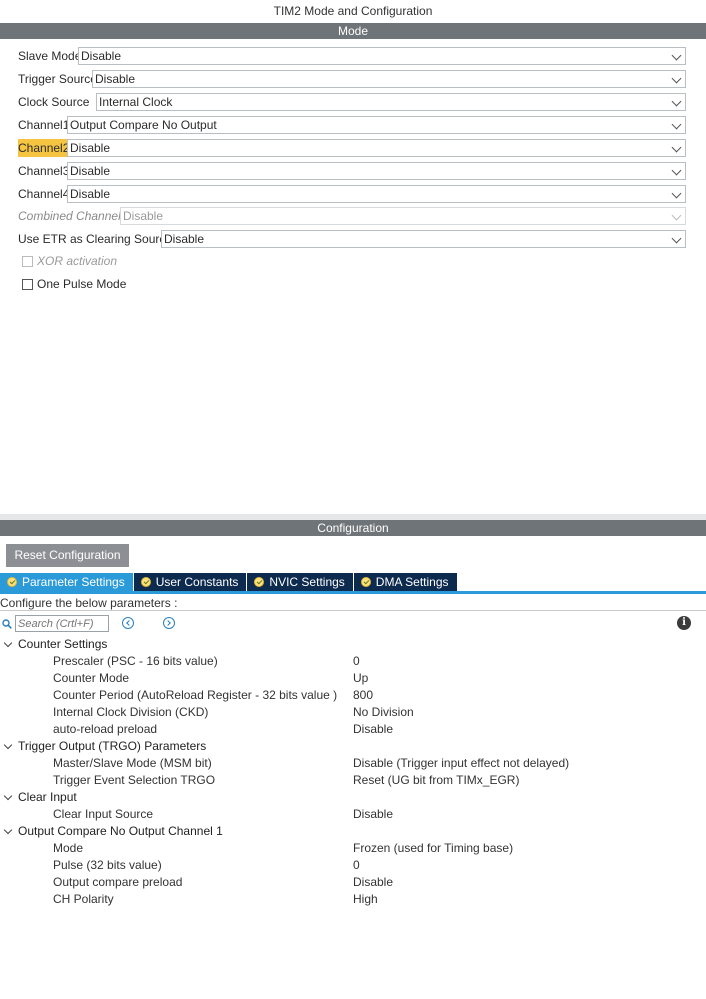  What do you see at coordinates (197, 582) in the screenshot?
I see `tab-label: User Constants` at bounding box center [197, 582].